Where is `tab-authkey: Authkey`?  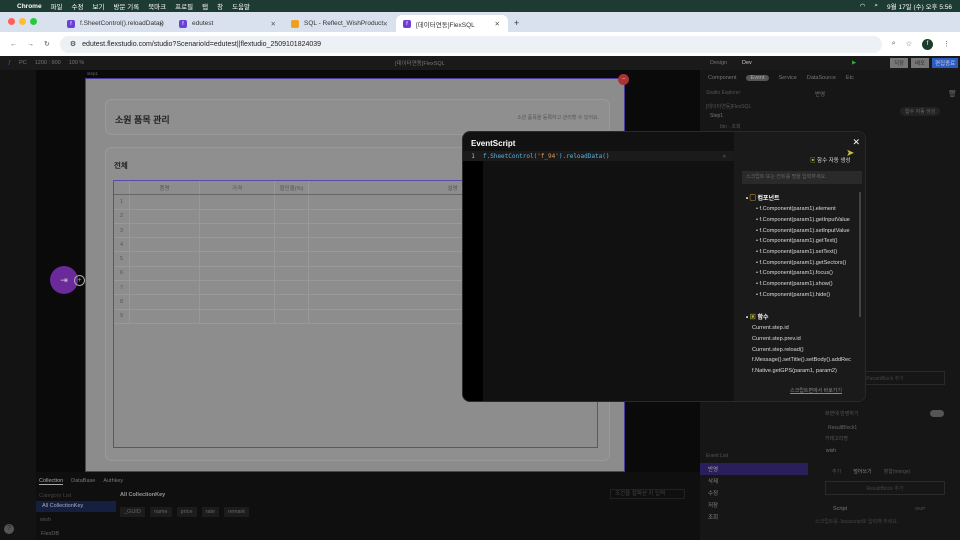 tab-authkey: Authkey is located at coordinates (113, 481).